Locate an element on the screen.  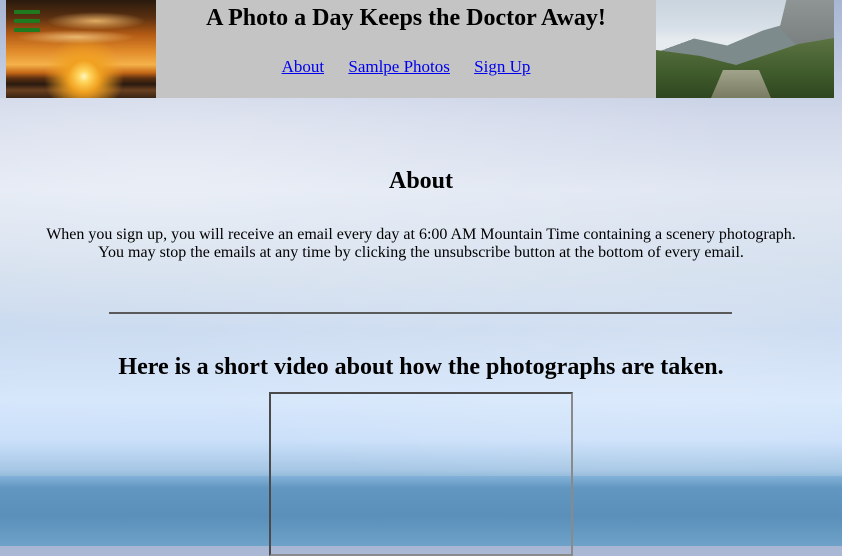
main-nav: About Samlpe Photos Sign Up is located at coordinates (406, 67).